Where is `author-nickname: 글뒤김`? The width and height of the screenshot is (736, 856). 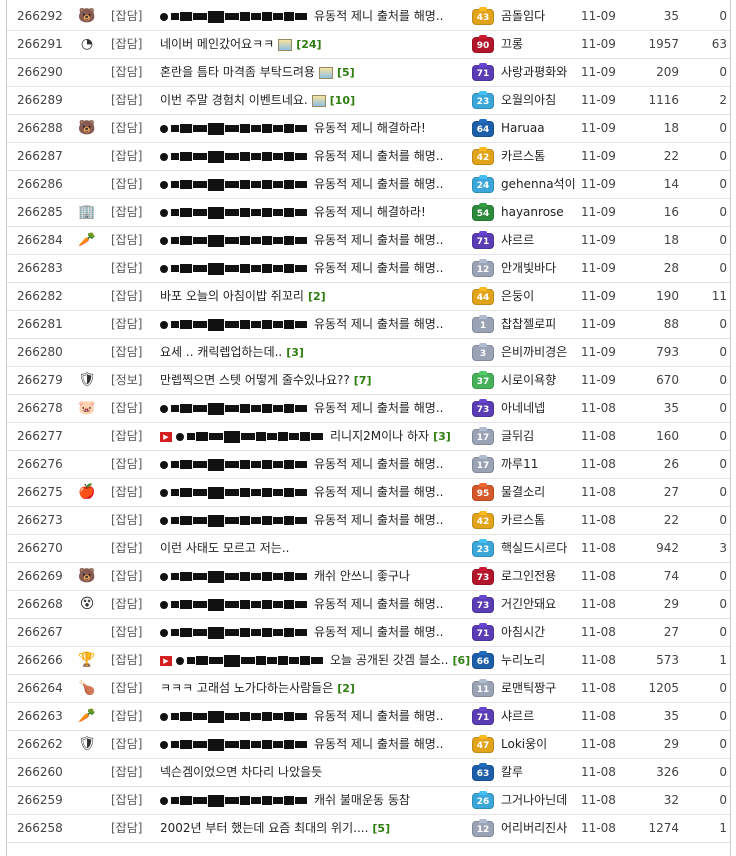 author-nickname: 글뒤김 is located at coordinates (541, 436).